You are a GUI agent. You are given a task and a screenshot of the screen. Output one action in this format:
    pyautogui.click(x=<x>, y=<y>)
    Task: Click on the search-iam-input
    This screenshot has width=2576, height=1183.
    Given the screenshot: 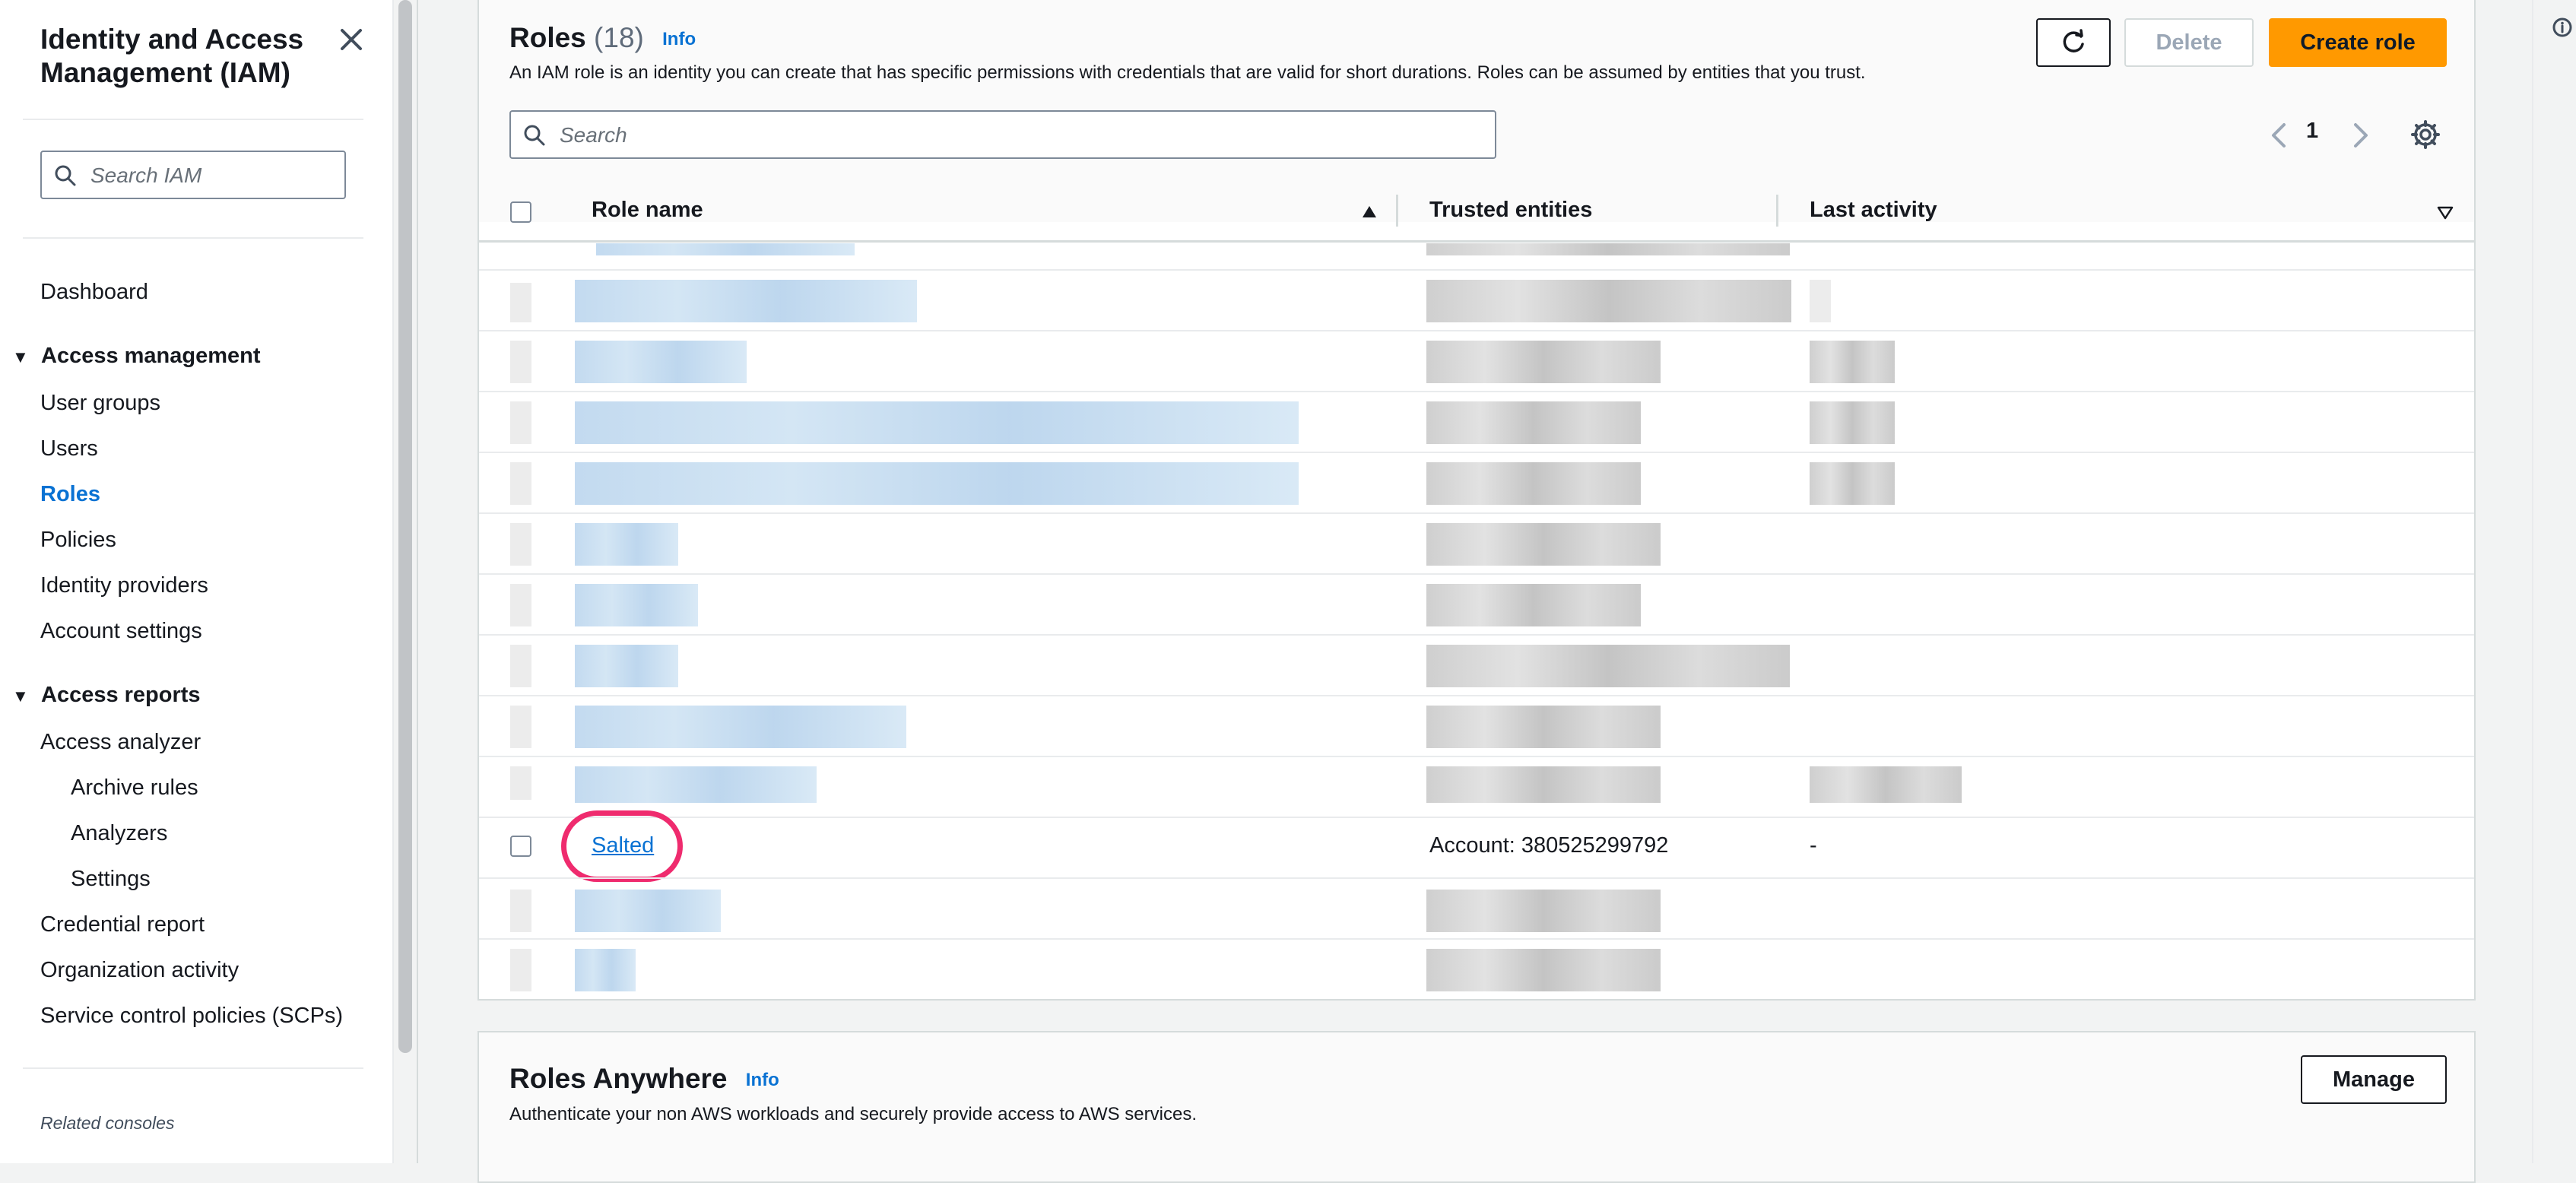 What is the action you would take?
    pyautogui.click(x=212, y=176)
    